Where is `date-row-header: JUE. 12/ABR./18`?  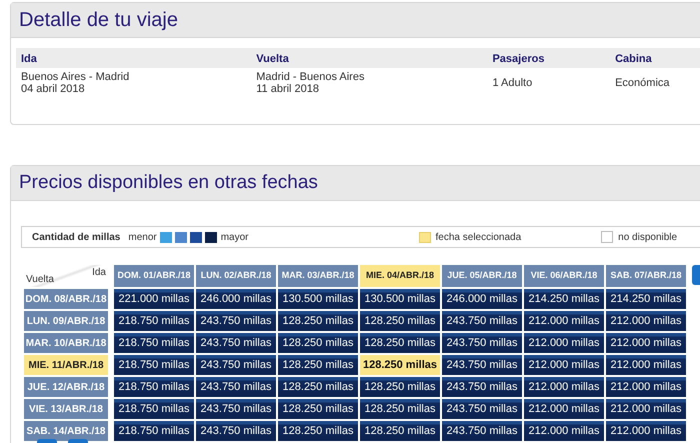 date-row-header: JUE. 12/ABR./18 is located at coordinates (66, 387).